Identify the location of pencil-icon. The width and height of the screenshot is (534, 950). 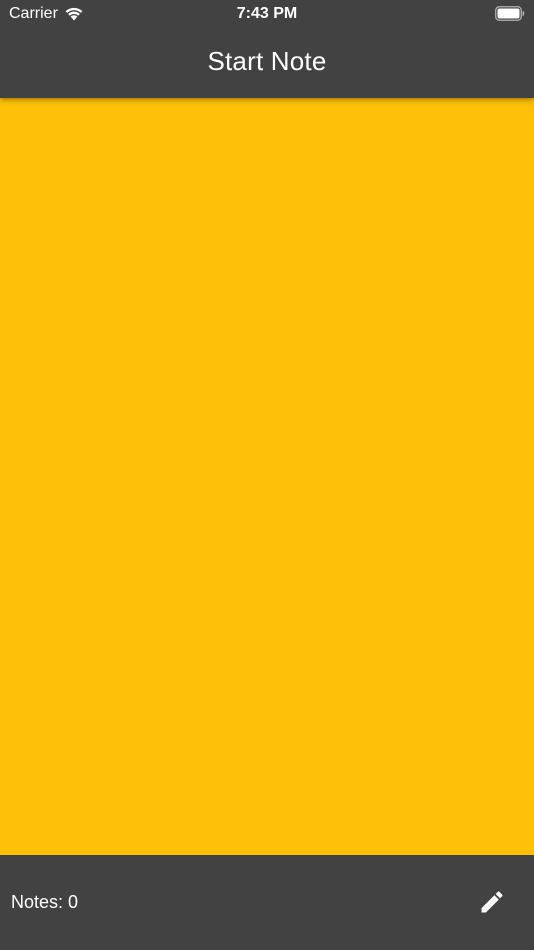
(492, 902).